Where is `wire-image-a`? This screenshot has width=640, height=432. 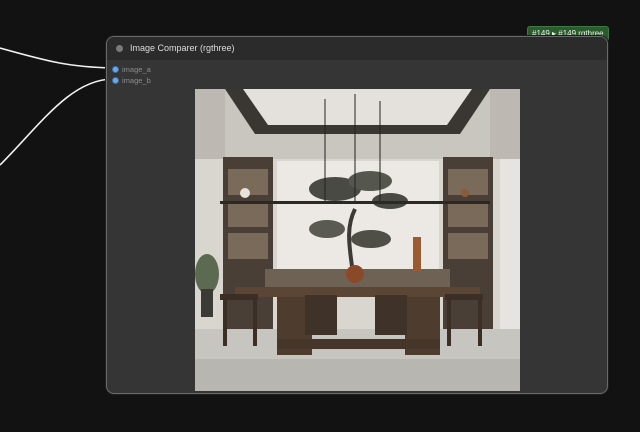
wire-image-a is located at coordinates (56, 58).